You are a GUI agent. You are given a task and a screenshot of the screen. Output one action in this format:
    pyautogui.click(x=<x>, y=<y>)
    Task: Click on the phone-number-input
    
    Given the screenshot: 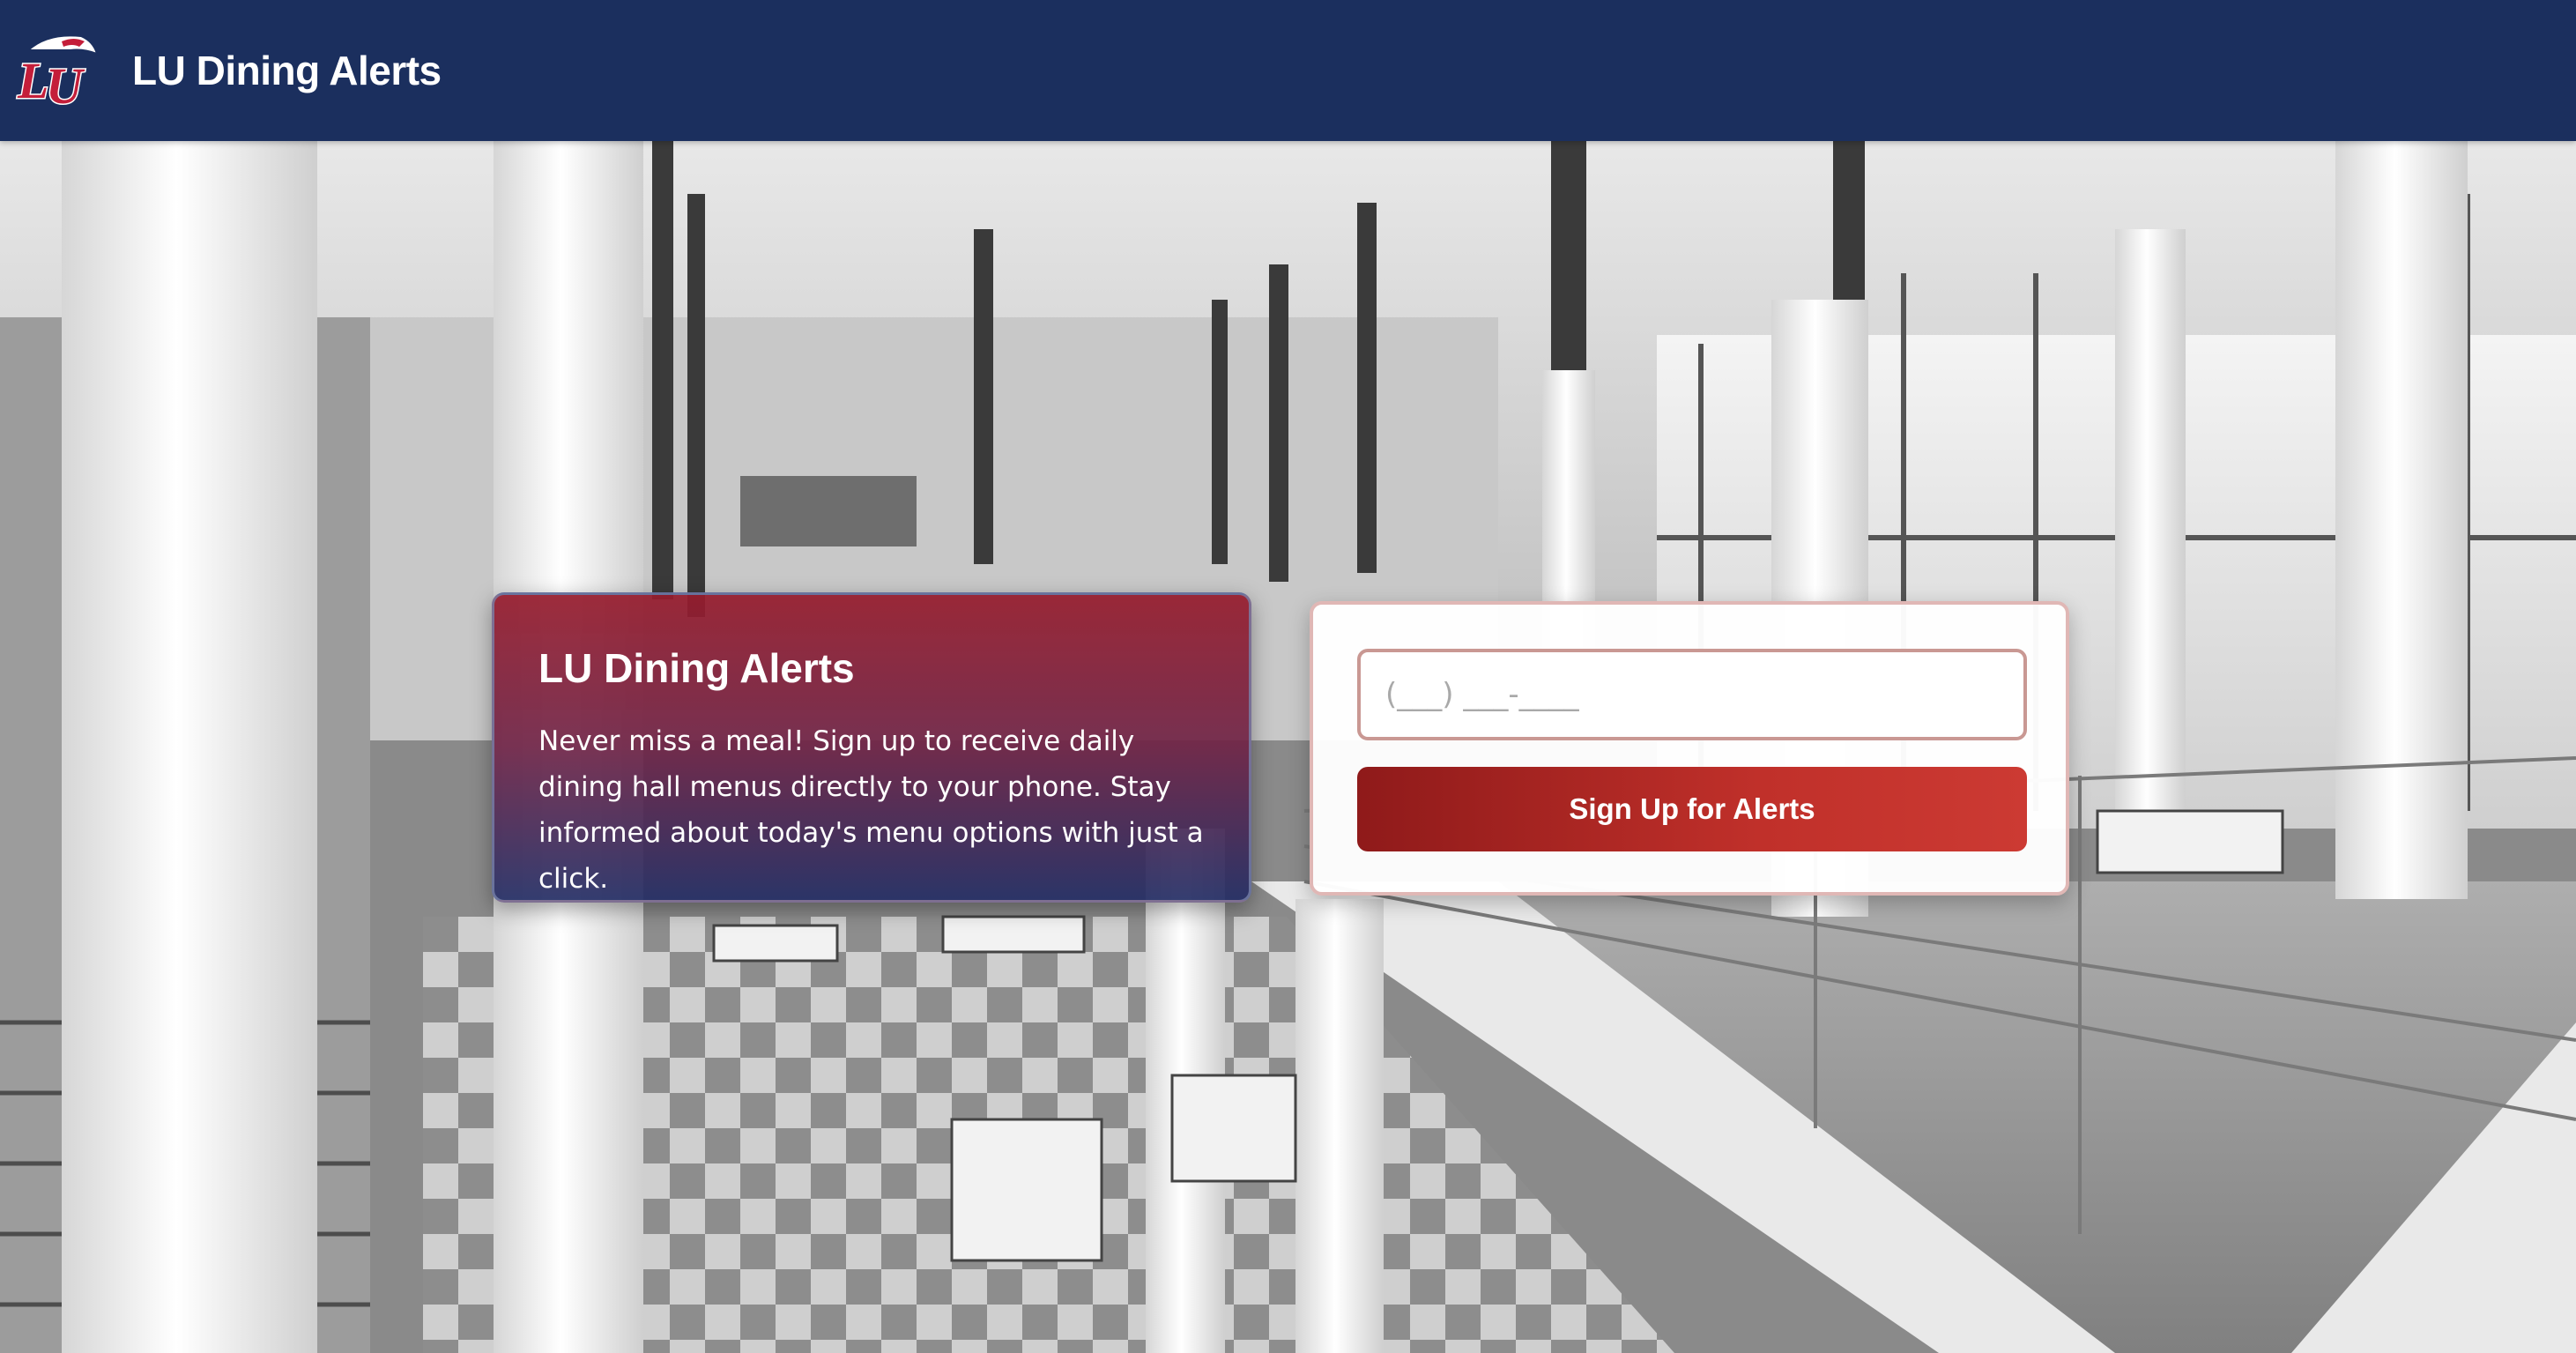 What is the action you would take?
    pyautogui.click(x=1692, y=694)
    